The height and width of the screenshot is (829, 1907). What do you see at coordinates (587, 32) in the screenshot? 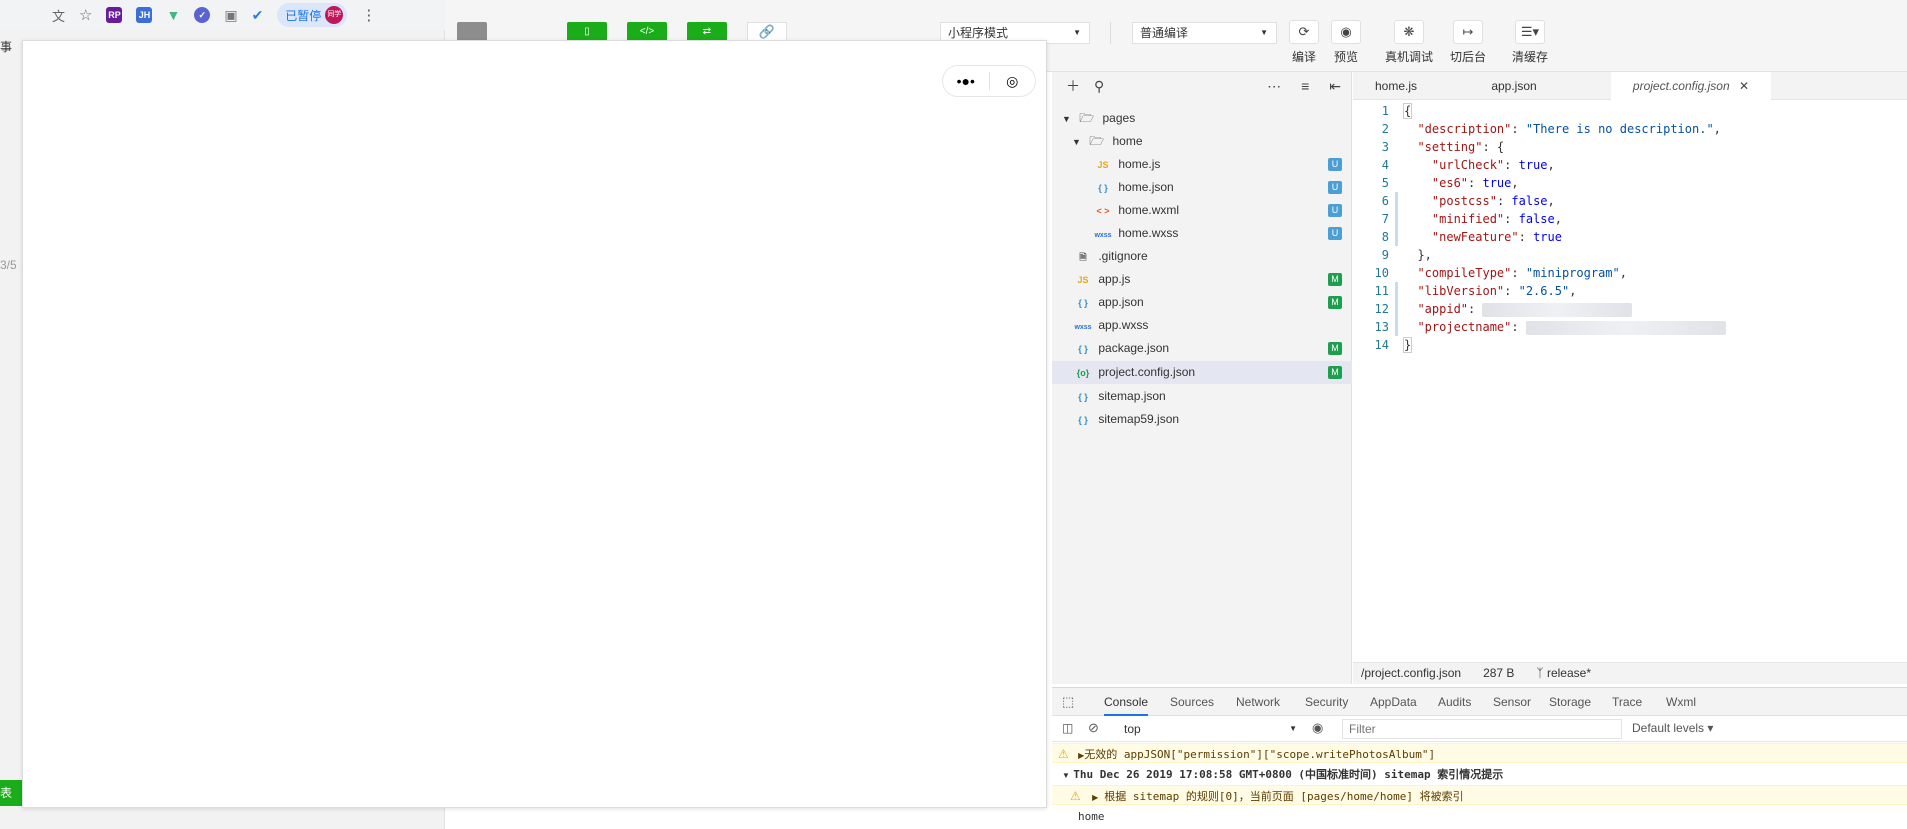
I see `simulator-toggle-button: ▯` at bounding box center [587, 32].